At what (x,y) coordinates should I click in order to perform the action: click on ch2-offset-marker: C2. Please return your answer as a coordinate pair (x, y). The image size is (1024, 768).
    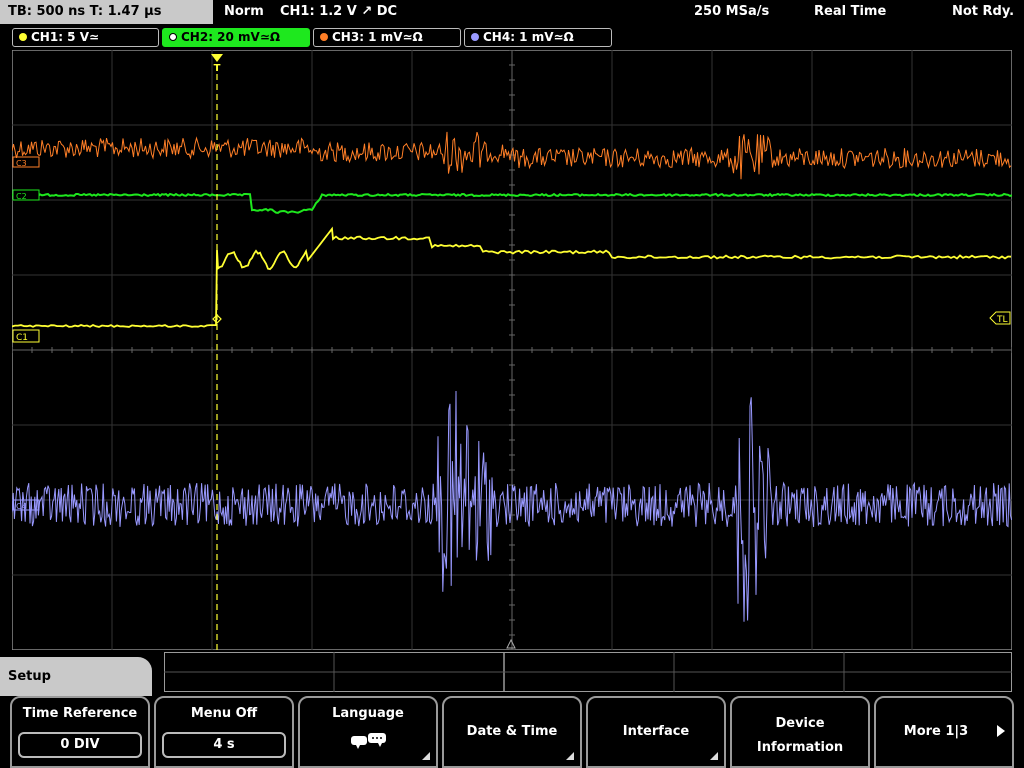
    Looking at the image, I should click on (26, 195).